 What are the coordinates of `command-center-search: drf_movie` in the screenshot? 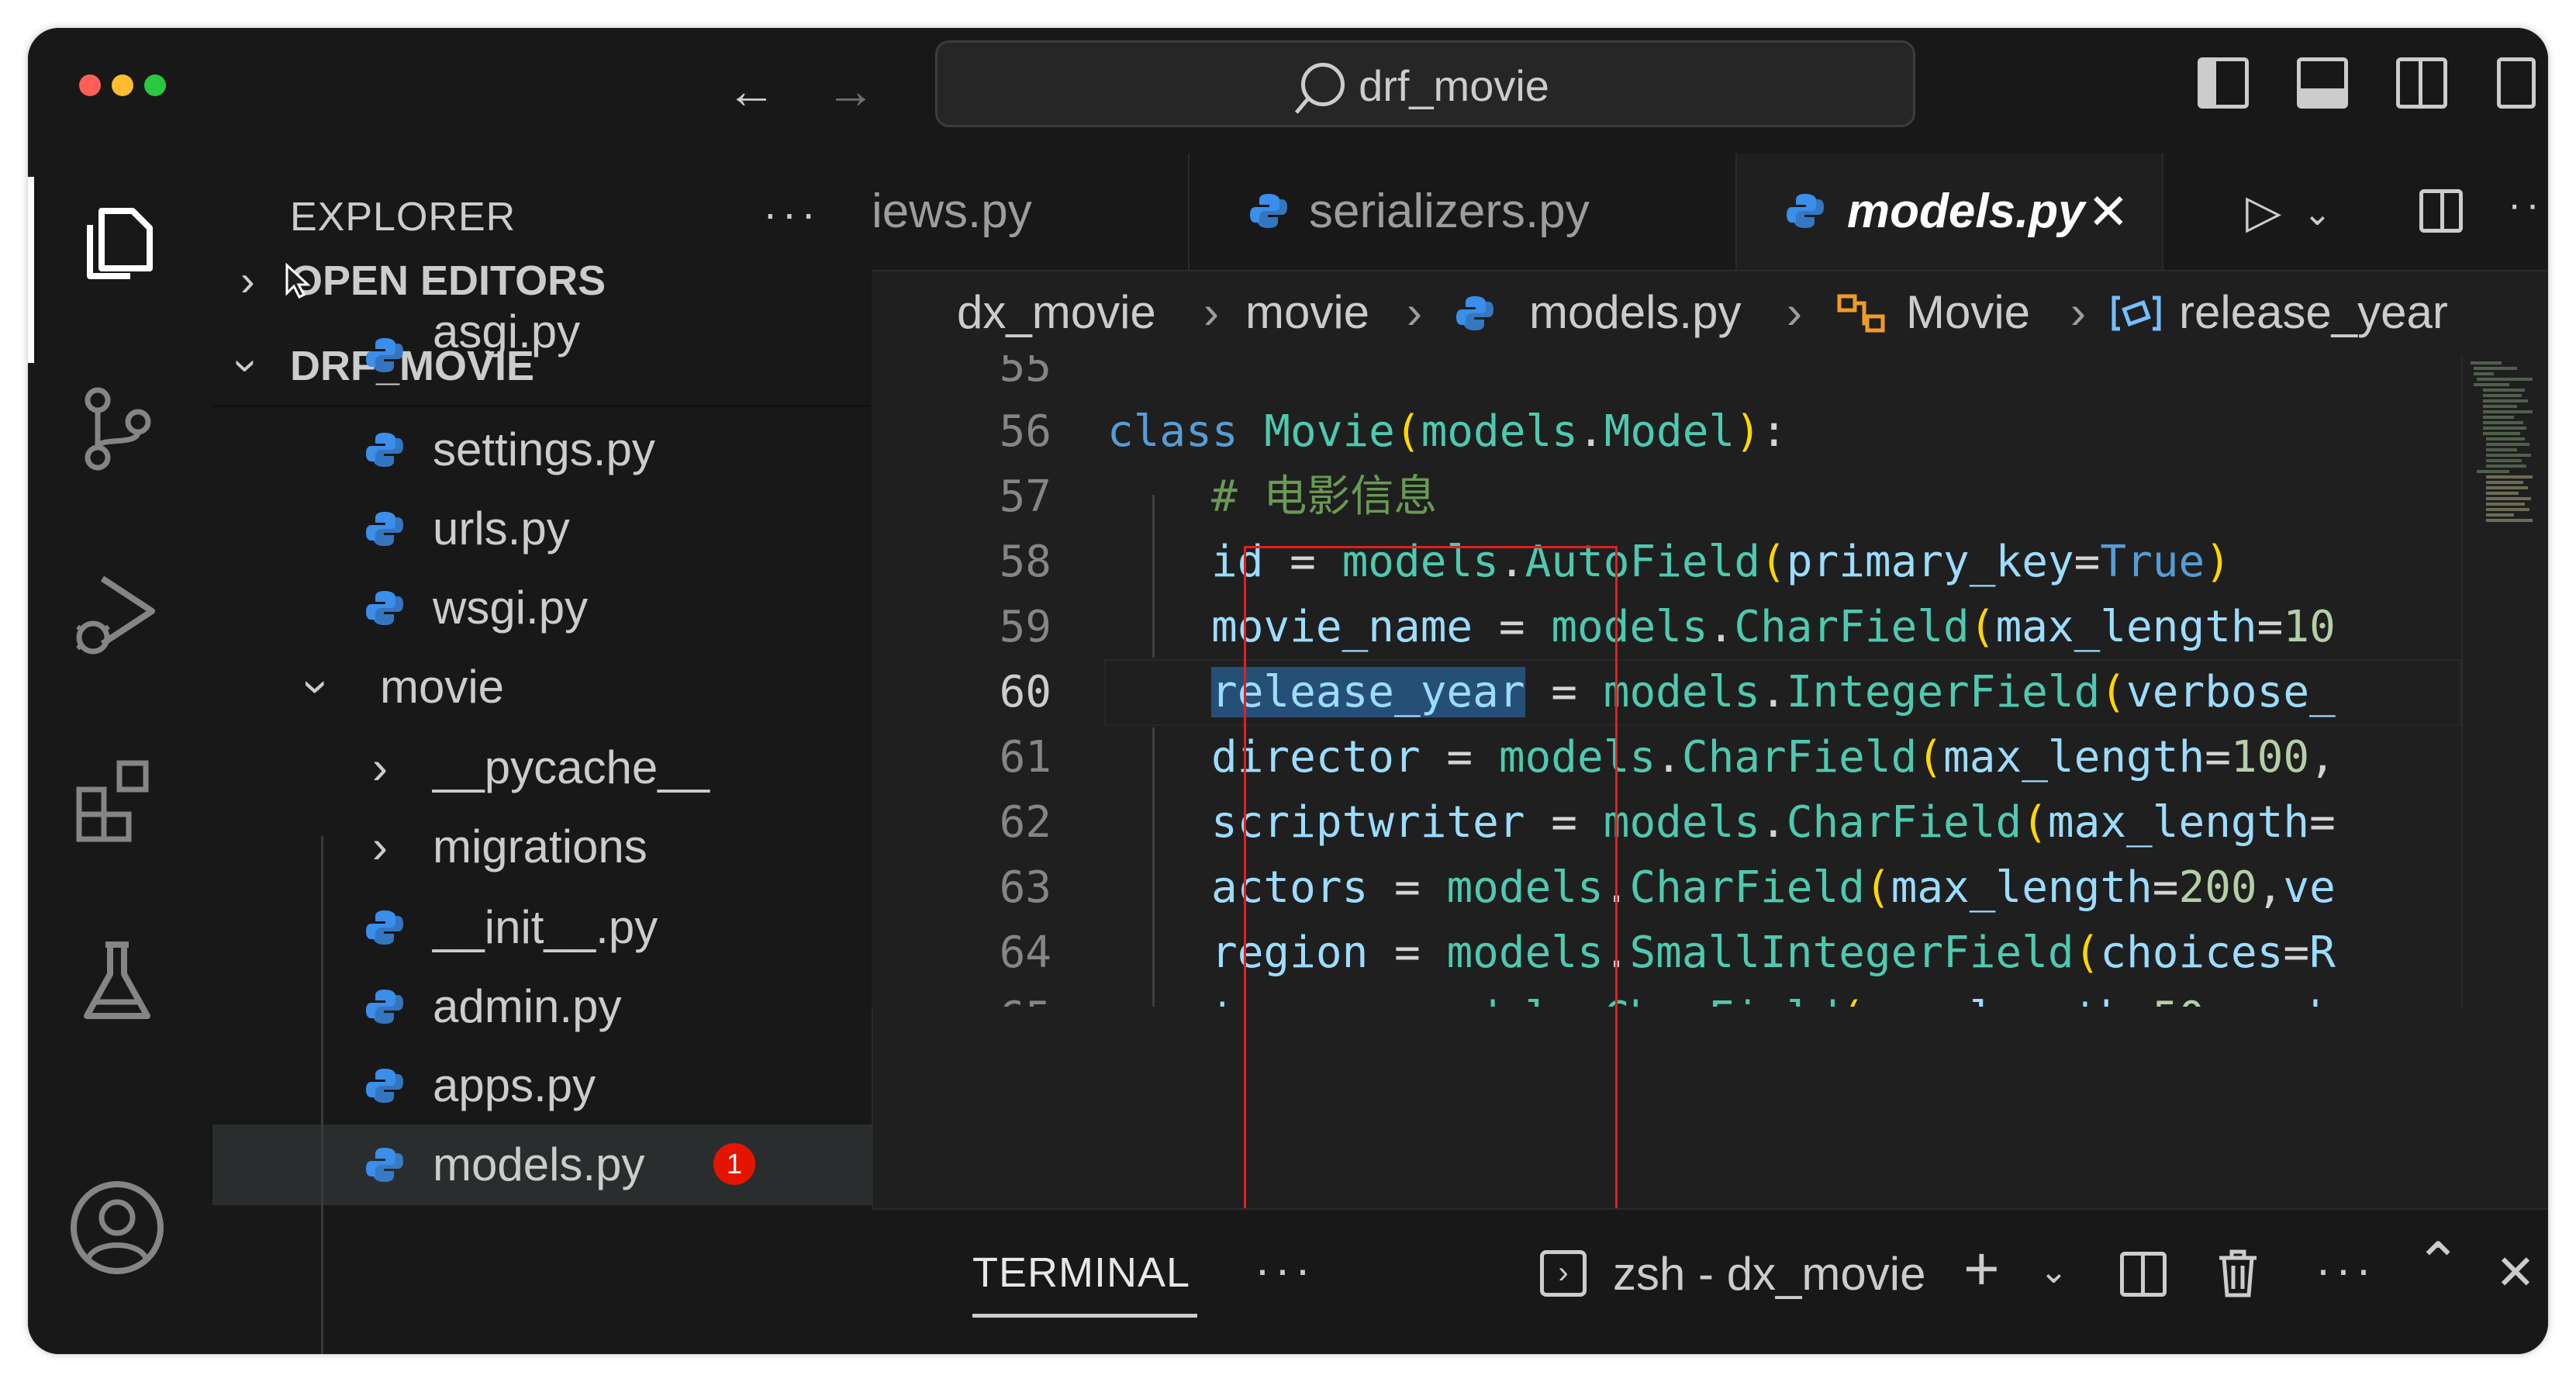 It's located at (1425, 83).